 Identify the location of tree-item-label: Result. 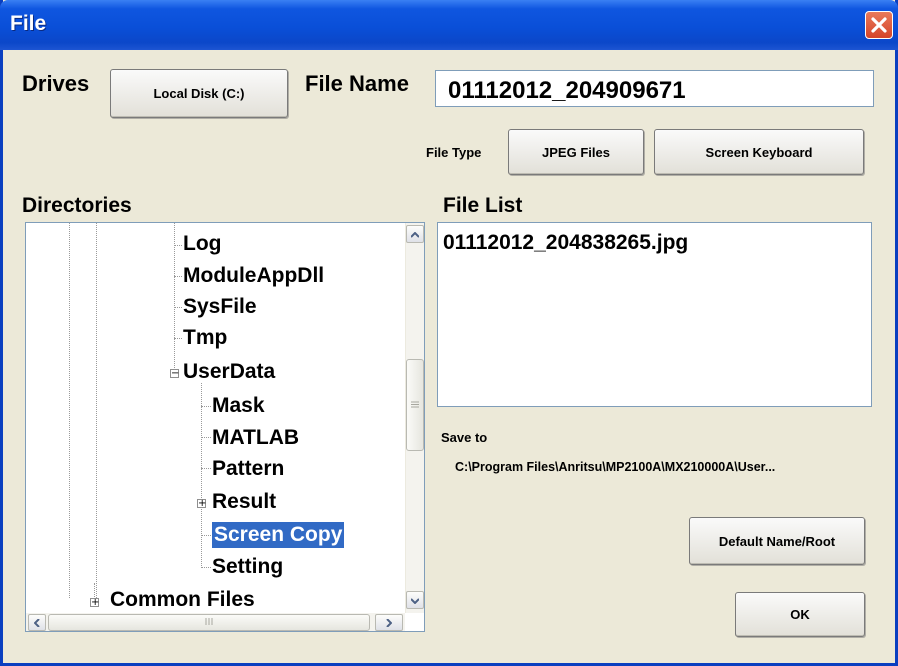
(244, 501).